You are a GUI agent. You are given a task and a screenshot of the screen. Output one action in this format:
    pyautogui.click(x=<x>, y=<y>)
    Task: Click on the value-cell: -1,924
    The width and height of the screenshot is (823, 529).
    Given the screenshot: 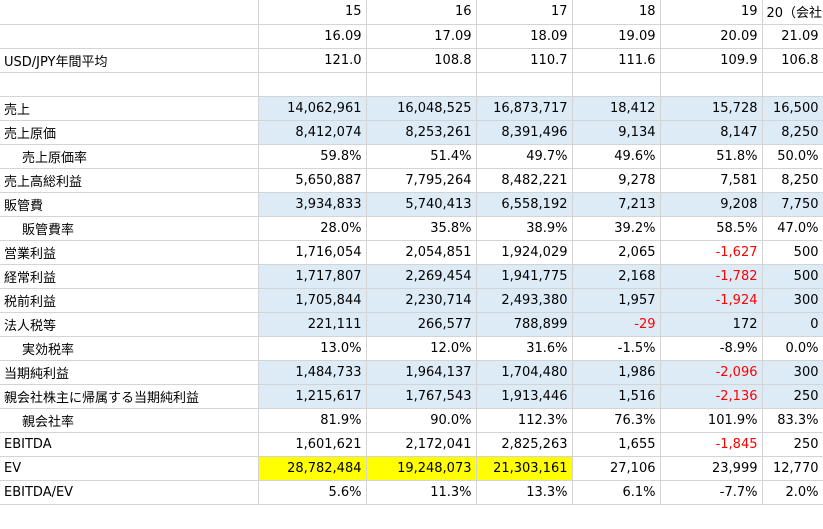 What is the action you would take?
    pyautogui.click(x=711, y=300)
    